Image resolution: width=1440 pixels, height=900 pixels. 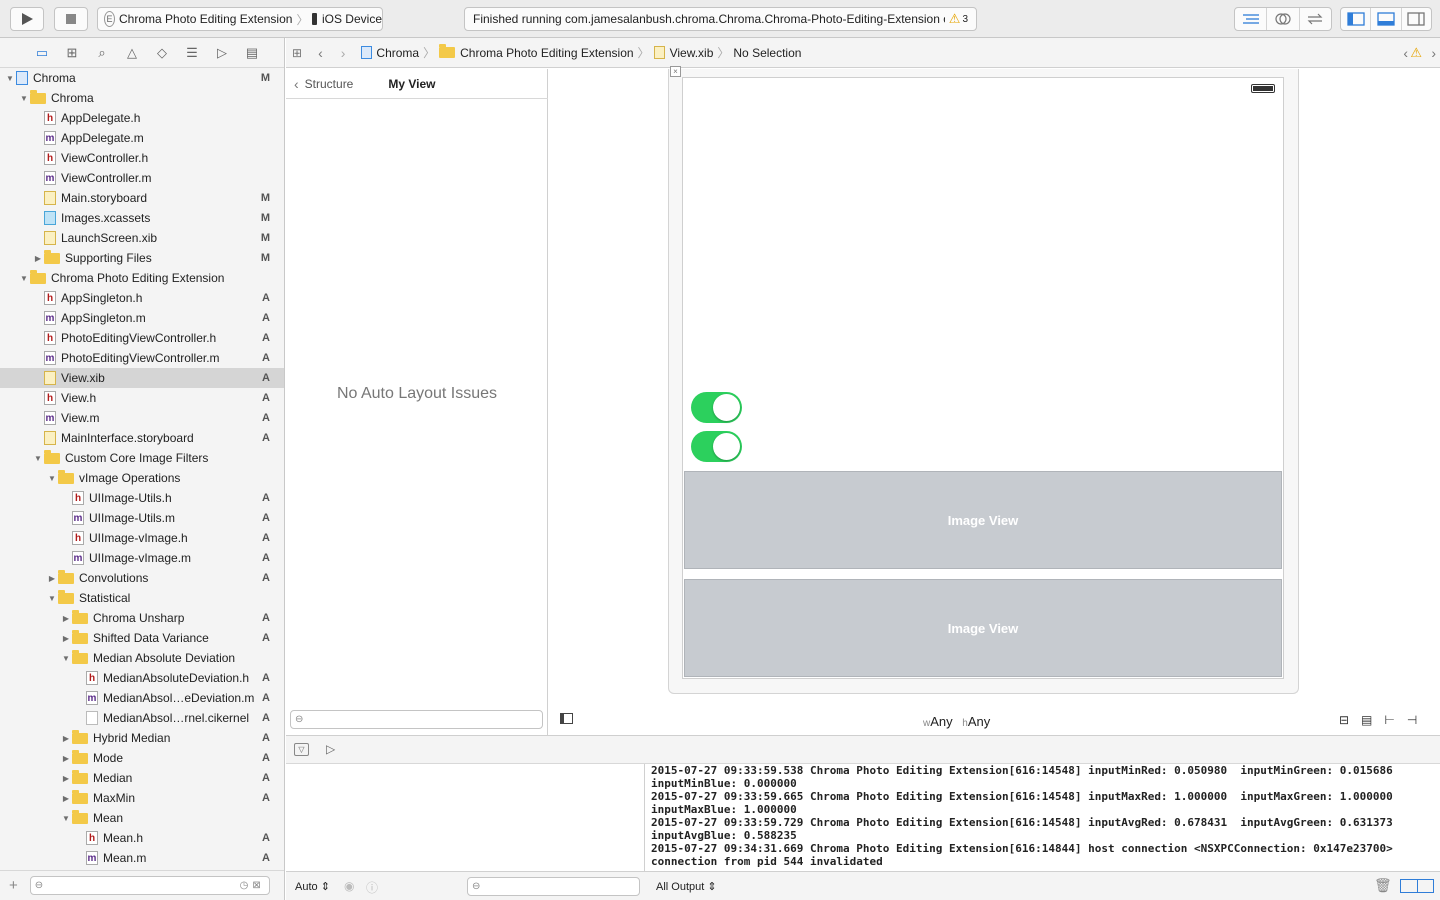 I want to click on nav-group-row: ▶ Supporting Files M, so click(x=142, y=258).